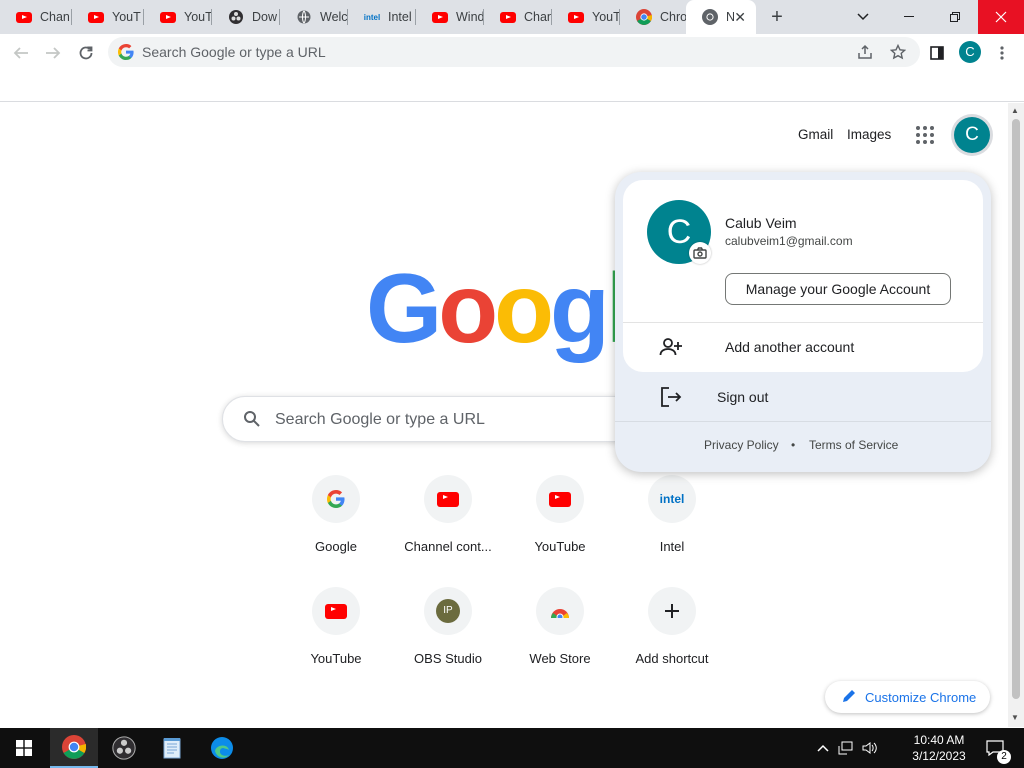  What do you see at coordinates (53, 53) in the screenshot?
I see `forward-button` at bounding box center [53, 53].